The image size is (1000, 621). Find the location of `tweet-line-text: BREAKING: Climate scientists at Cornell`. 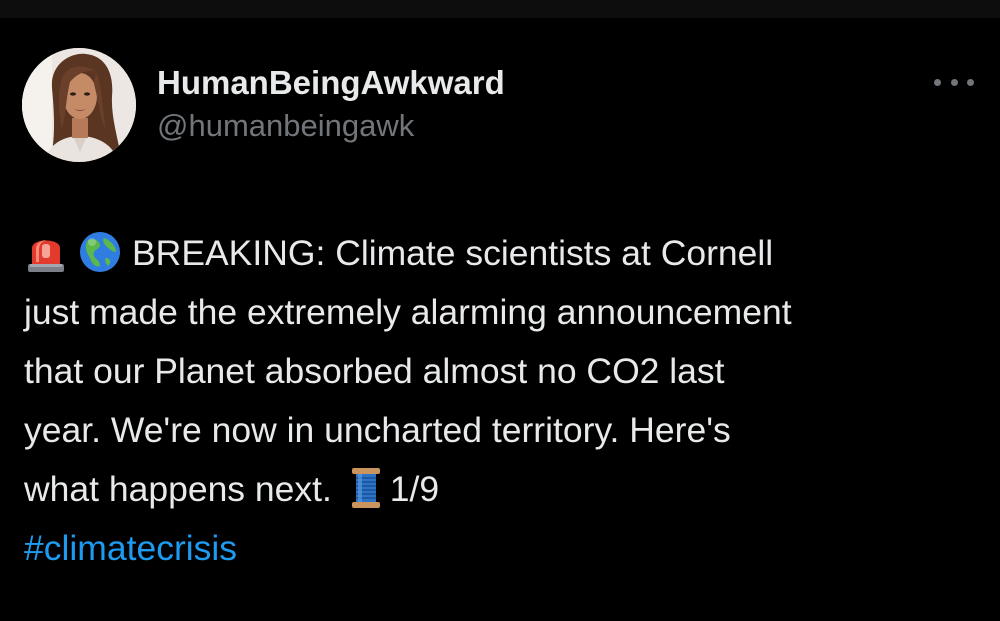

tweet-line-text: BREAKING: Climate scientists at Cornell is located at coordinates (453, 253).